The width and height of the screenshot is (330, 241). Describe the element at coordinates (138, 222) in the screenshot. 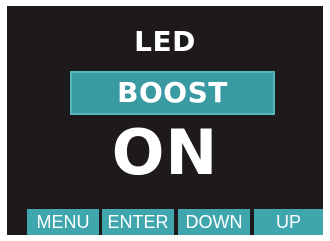

I see `enter-button: ENTER` at that location.